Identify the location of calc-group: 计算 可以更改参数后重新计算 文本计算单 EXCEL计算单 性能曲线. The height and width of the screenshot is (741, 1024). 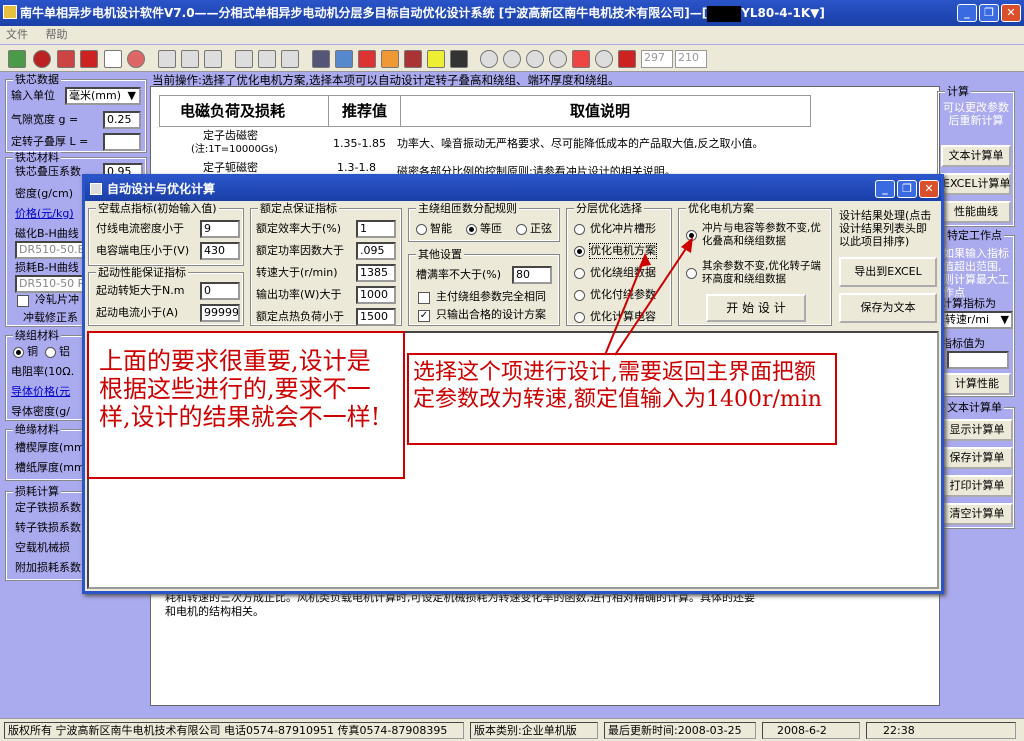
(976, 156).